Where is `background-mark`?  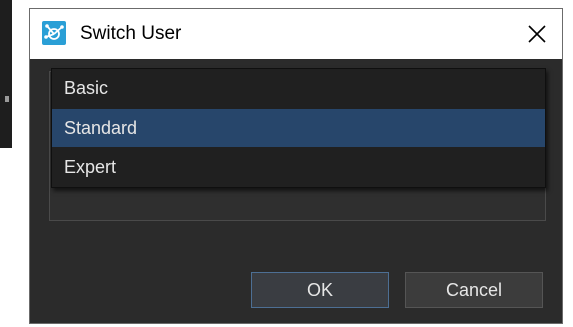
background-mark is located at coordinates (7, 99).